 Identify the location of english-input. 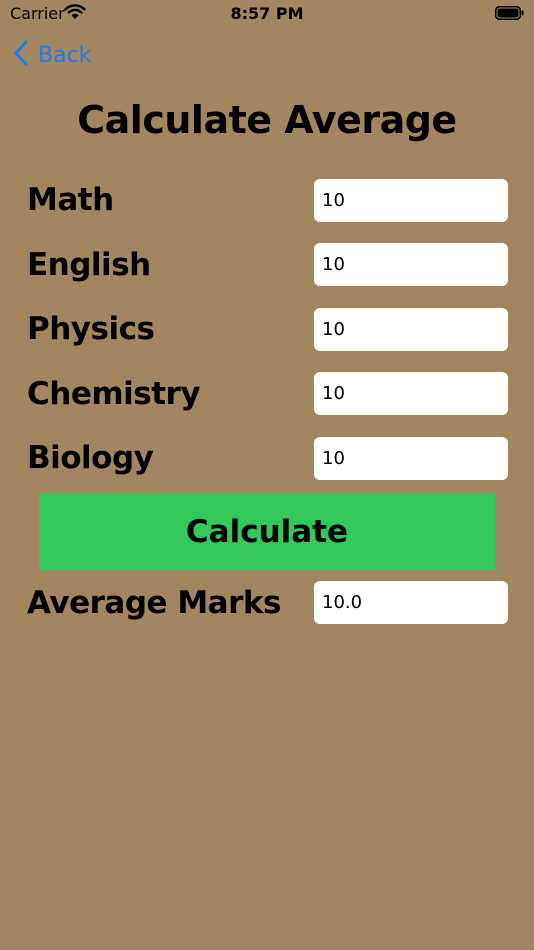
(411, 264).